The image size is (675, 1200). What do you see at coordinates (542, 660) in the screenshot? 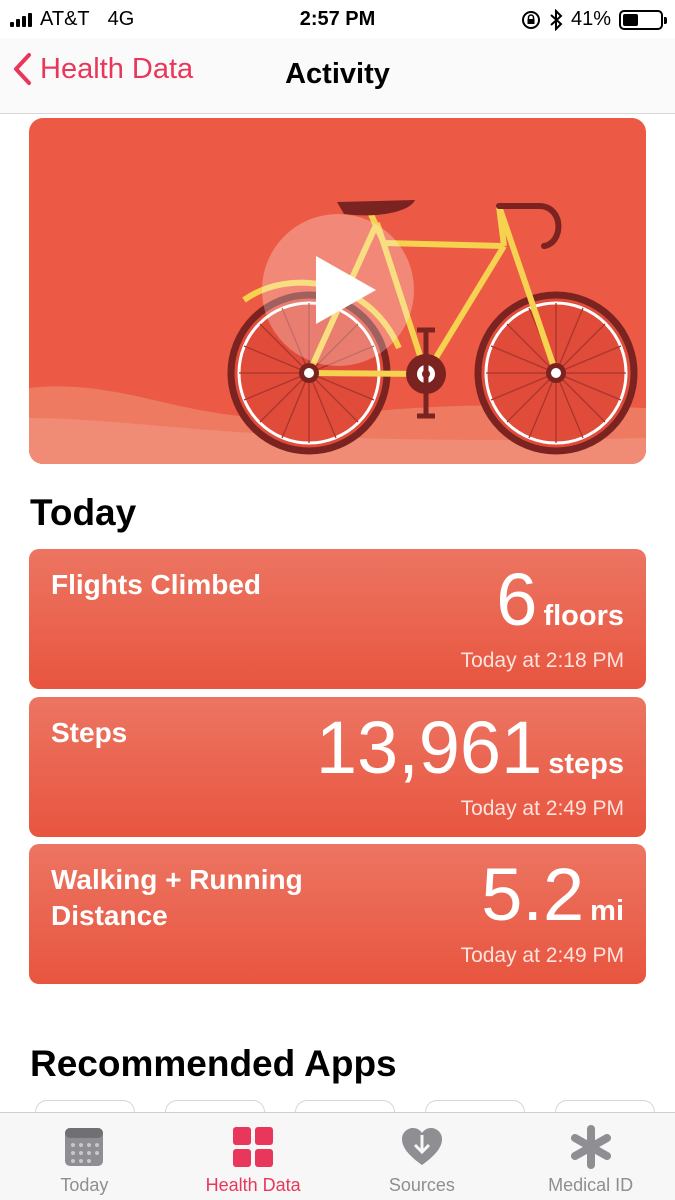
I see `metric-timestamp: Today at 2:18 PM` at bounding box center [542, 660].